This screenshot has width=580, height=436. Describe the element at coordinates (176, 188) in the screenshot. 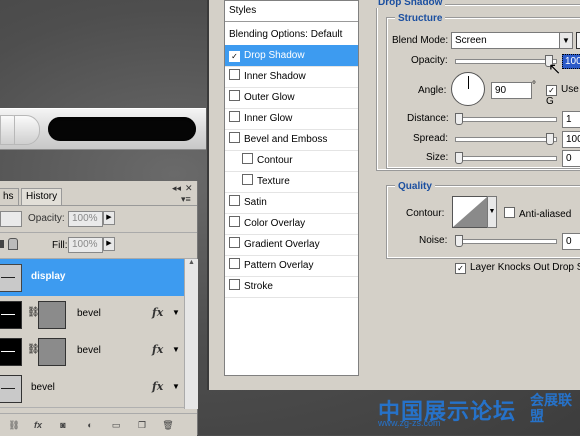

I see `collapse-icon: ◂◂` at that location.